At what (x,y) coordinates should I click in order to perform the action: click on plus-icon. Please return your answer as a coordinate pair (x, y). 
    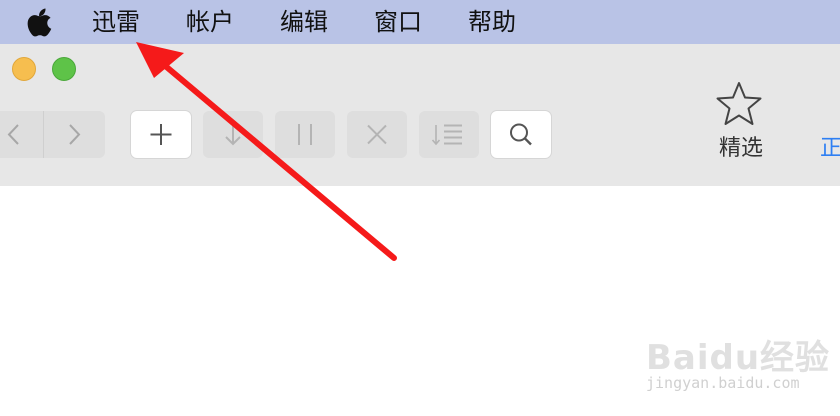
    Looking at the image, I should click on (161, 134).